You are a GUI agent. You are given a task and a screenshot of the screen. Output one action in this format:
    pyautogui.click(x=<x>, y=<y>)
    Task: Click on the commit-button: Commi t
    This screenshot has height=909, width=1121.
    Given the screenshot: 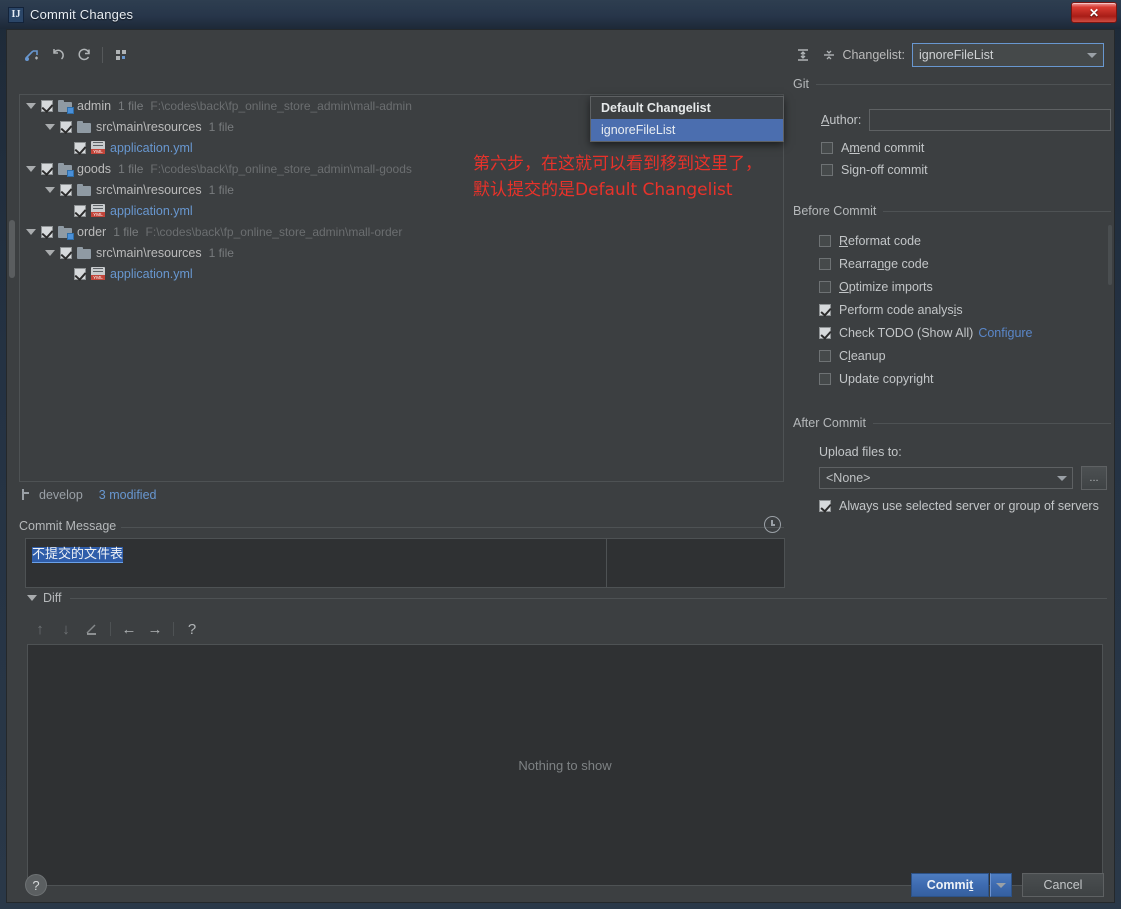 What is the action you would take?
    pyautogui.click(x=950, y=885)
    